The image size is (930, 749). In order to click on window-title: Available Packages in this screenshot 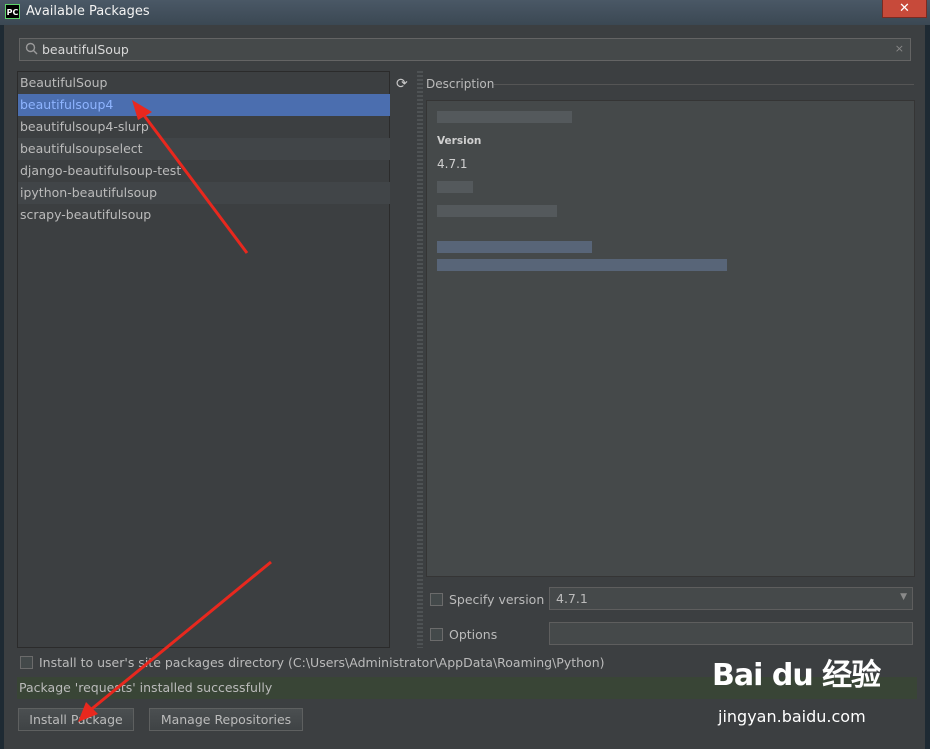, I will do `click(88, 11)`.